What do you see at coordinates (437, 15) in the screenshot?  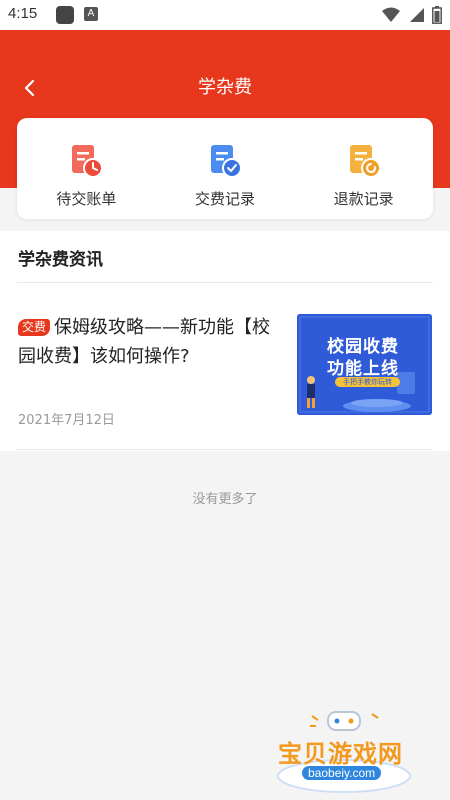 I see `battery-icon` at bounding box center [437, 15].